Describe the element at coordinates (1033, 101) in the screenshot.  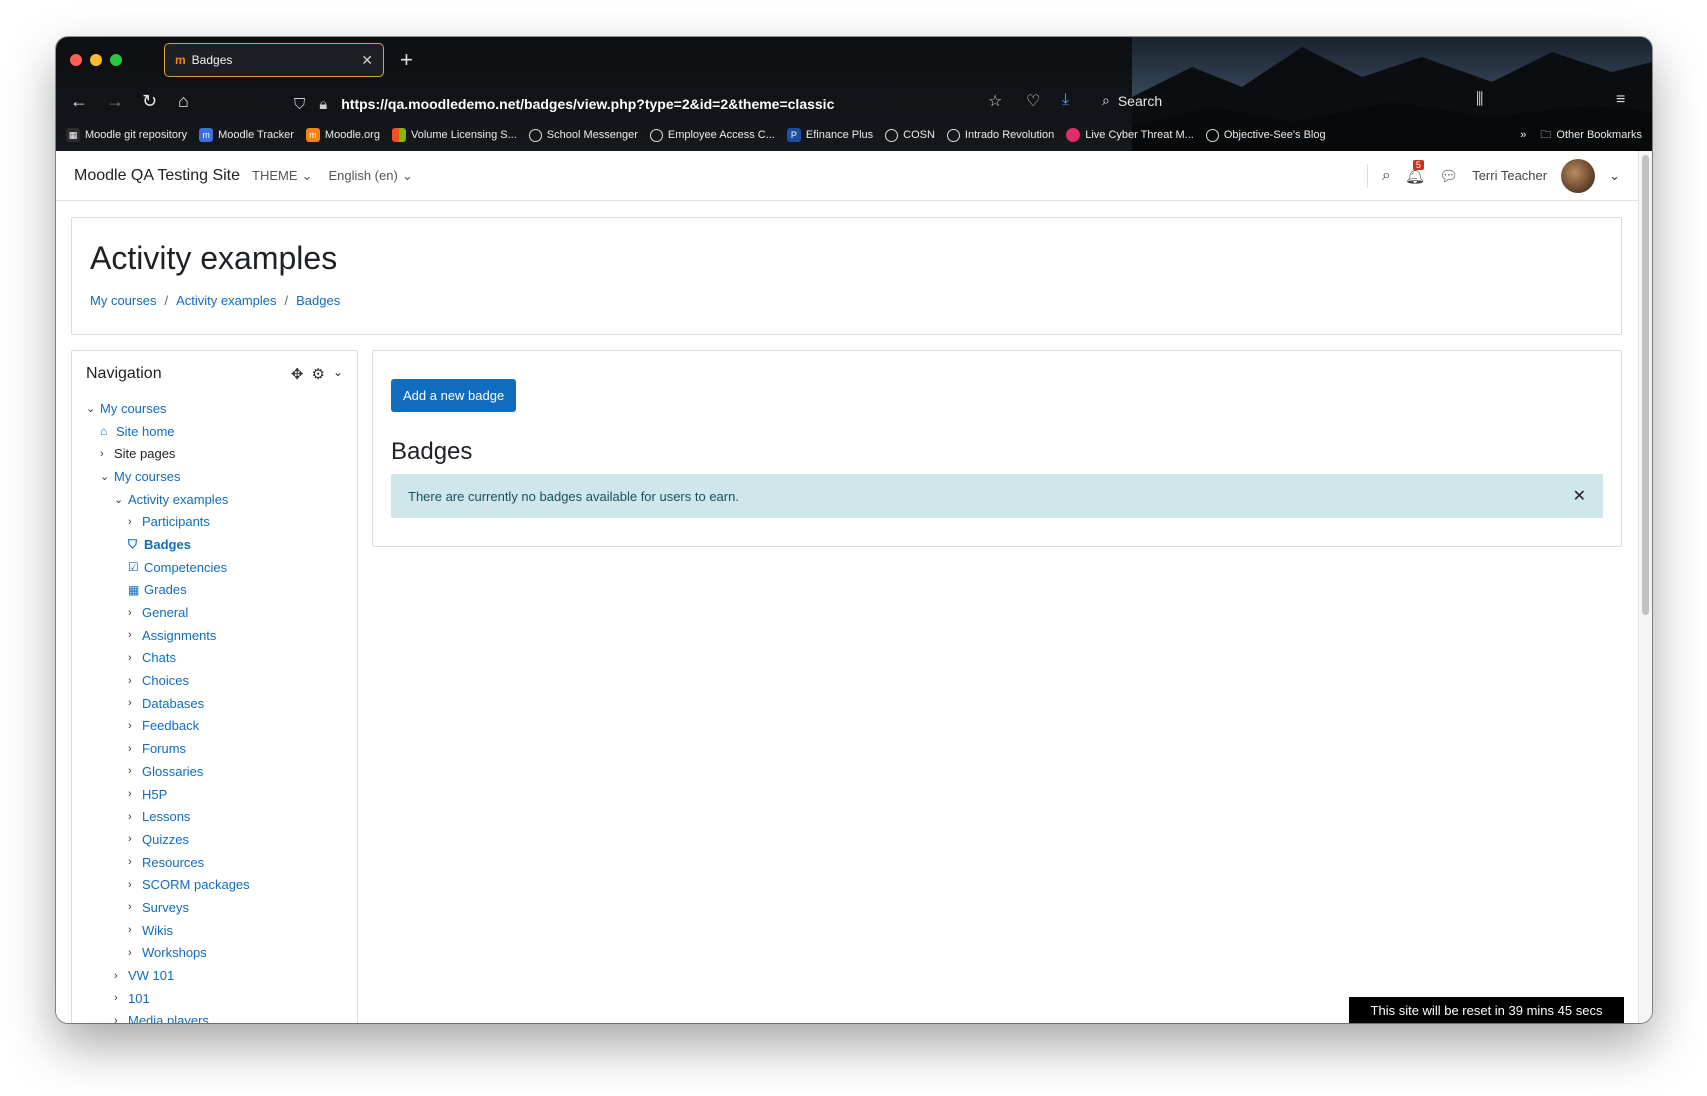
I see `pocket-icon: ♡` at that location.